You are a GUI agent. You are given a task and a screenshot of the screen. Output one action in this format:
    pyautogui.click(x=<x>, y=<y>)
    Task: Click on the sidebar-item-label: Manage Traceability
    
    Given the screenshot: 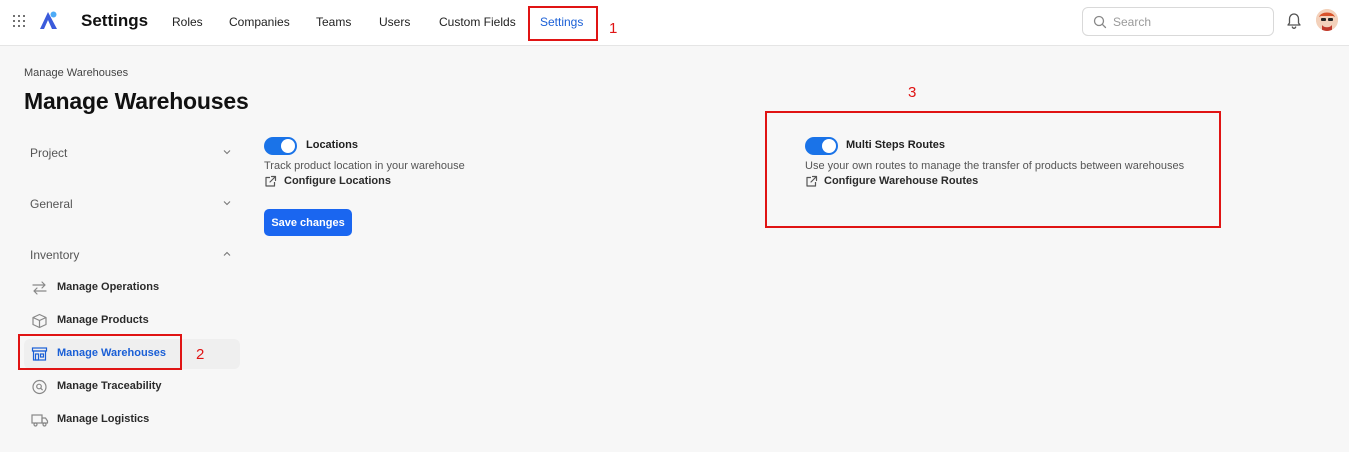 What is the action you would take?
    pyautogui.click(x=109, y=386)
    